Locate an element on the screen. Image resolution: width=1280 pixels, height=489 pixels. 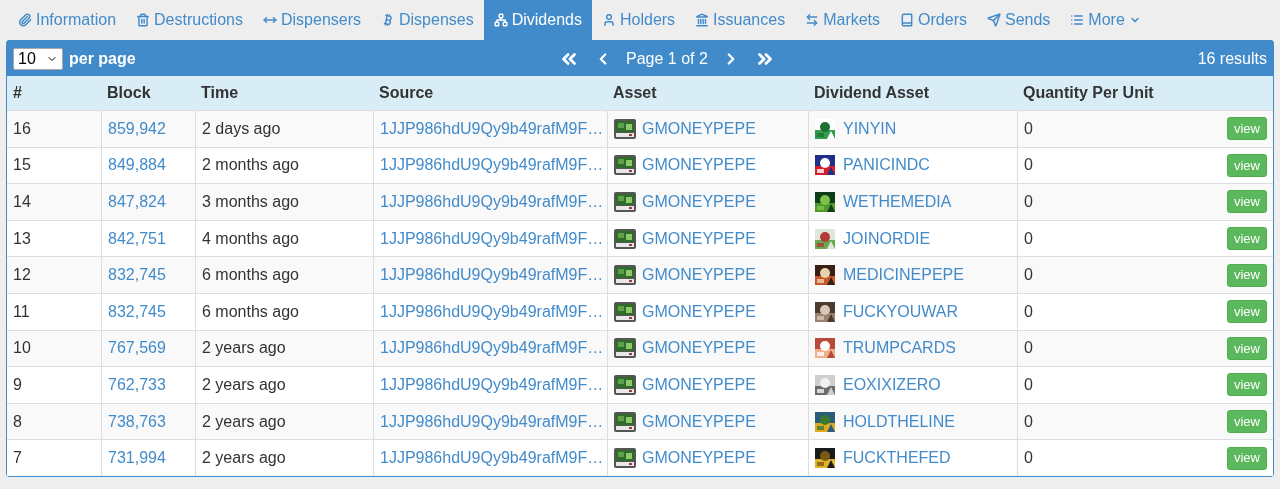
block-link: 859,942 is located at coordinates (137, 128).